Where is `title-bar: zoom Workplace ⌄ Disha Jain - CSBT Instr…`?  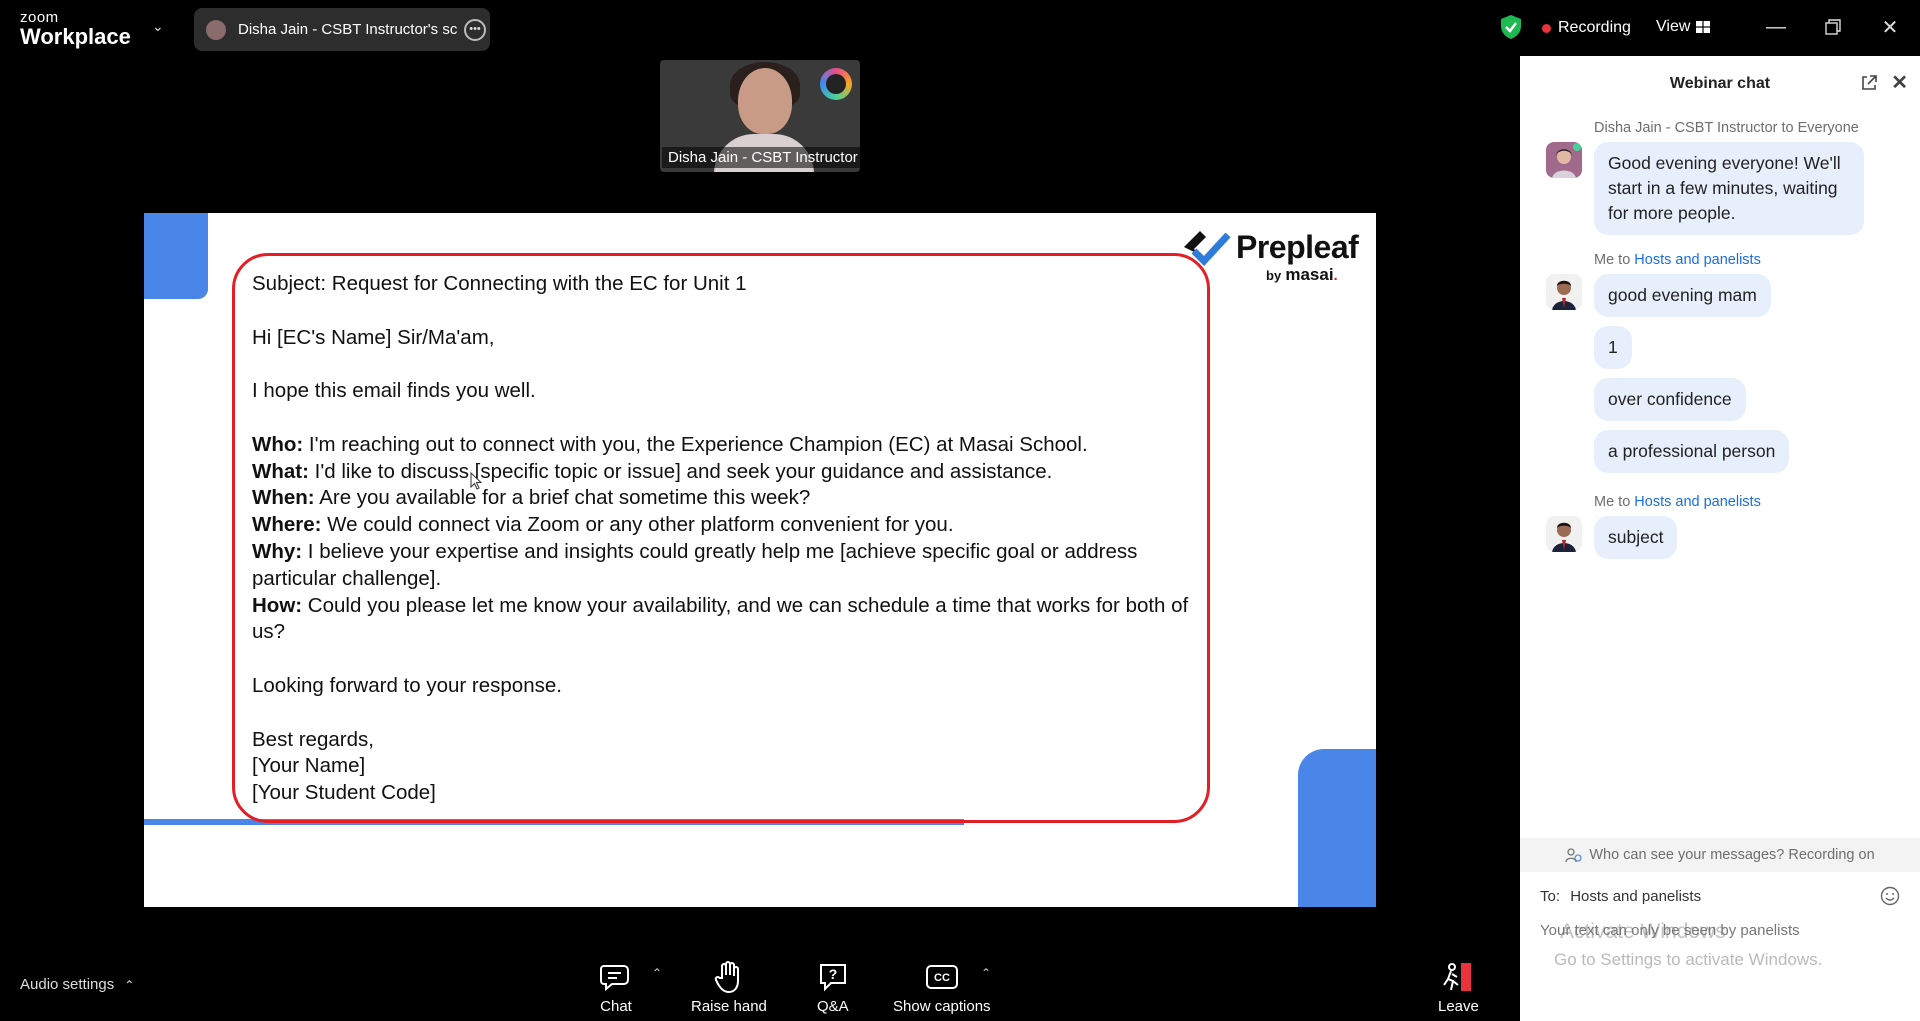
title-bar: zoom Workplace ⌄ Disha Jain - CSBT Instr… is located at coordinates (960, 28).